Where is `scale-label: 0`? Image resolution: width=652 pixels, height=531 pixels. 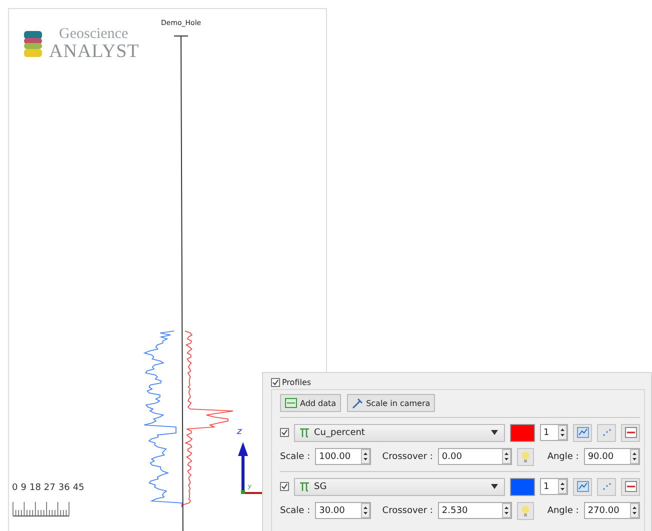 scale-label: 0 is located at coordinates (15, 488).